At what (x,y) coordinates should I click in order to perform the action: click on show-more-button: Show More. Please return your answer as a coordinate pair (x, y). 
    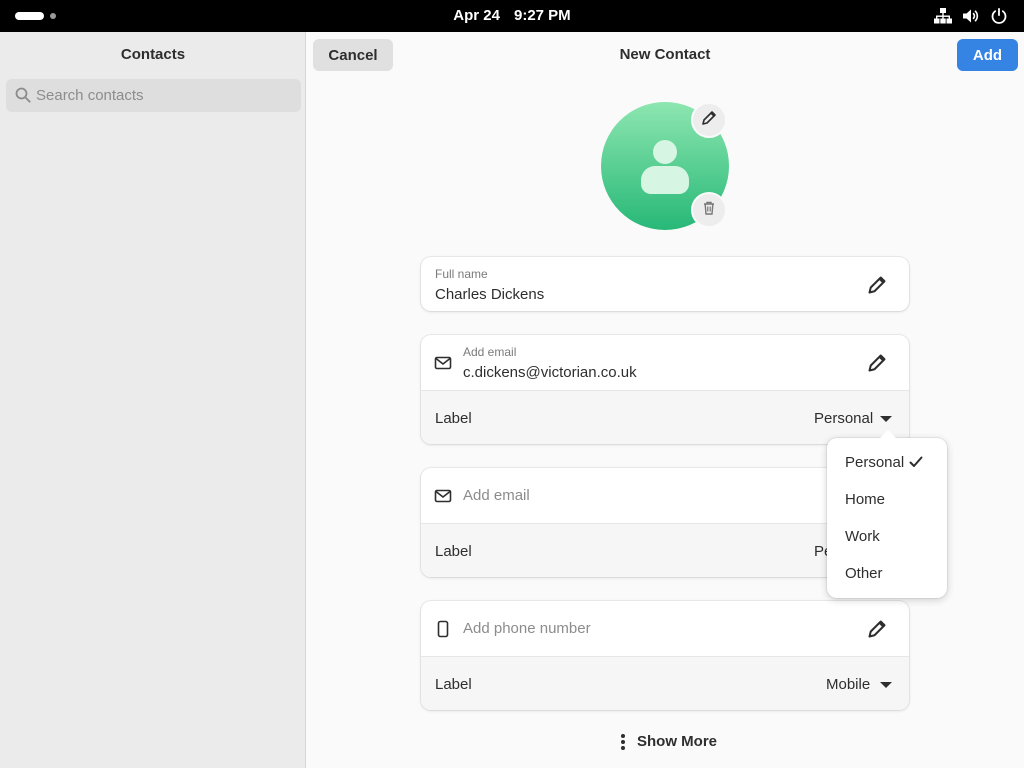
    Looking at the image, I should click on (668, 742).